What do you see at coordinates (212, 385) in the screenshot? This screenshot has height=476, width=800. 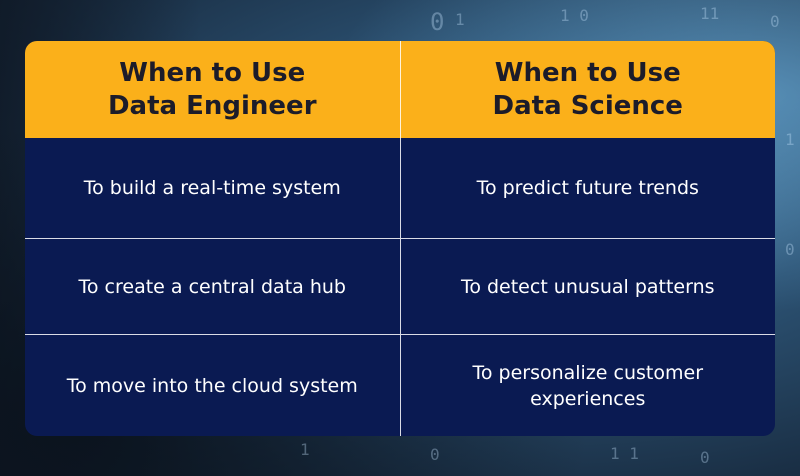 I see `table-cell: To move into the cloud system` at bounding box center [212, 385].